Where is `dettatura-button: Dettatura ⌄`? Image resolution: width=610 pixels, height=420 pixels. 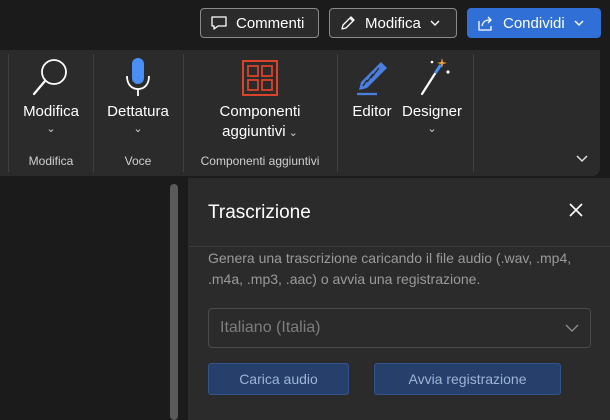
dettatura-button: Dettatura ⌄ is located at coordinates (138, 96).